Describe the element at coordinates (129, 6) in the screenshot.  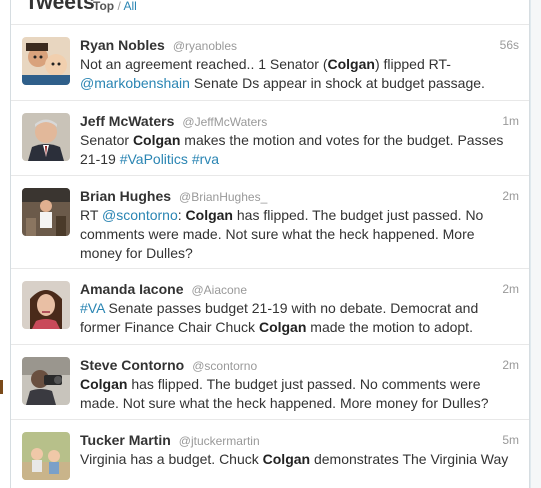
I see `filter-all-link: All` at that location.